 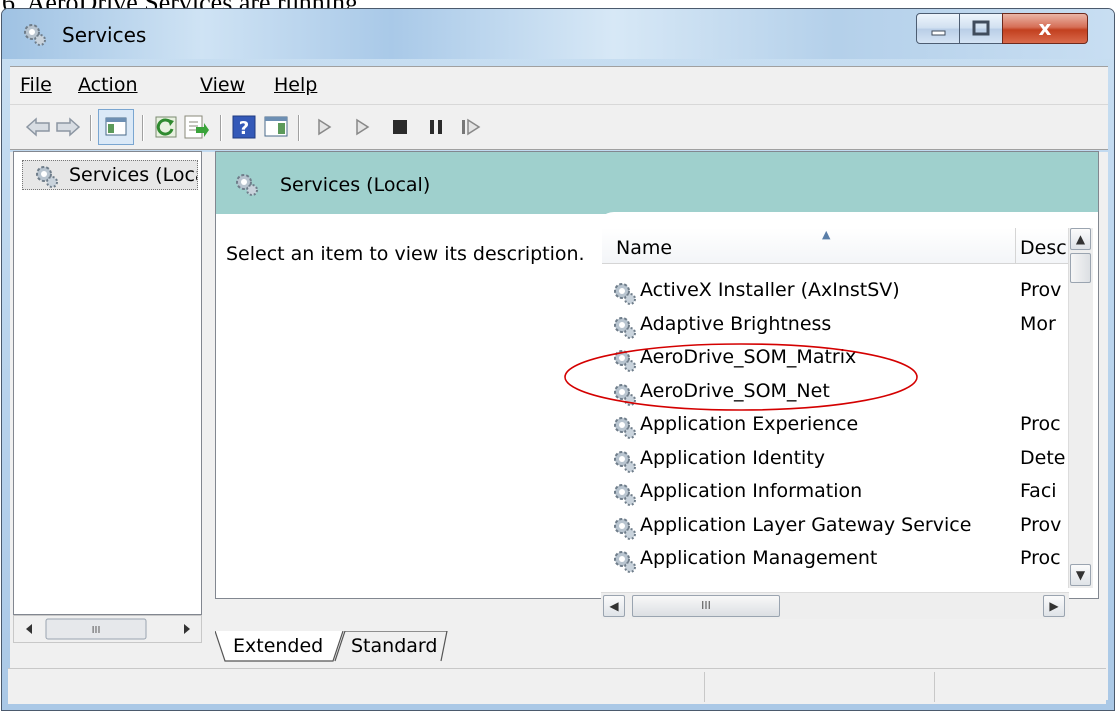 I want to click on menu-help: Help, so click(x=295, y=85).